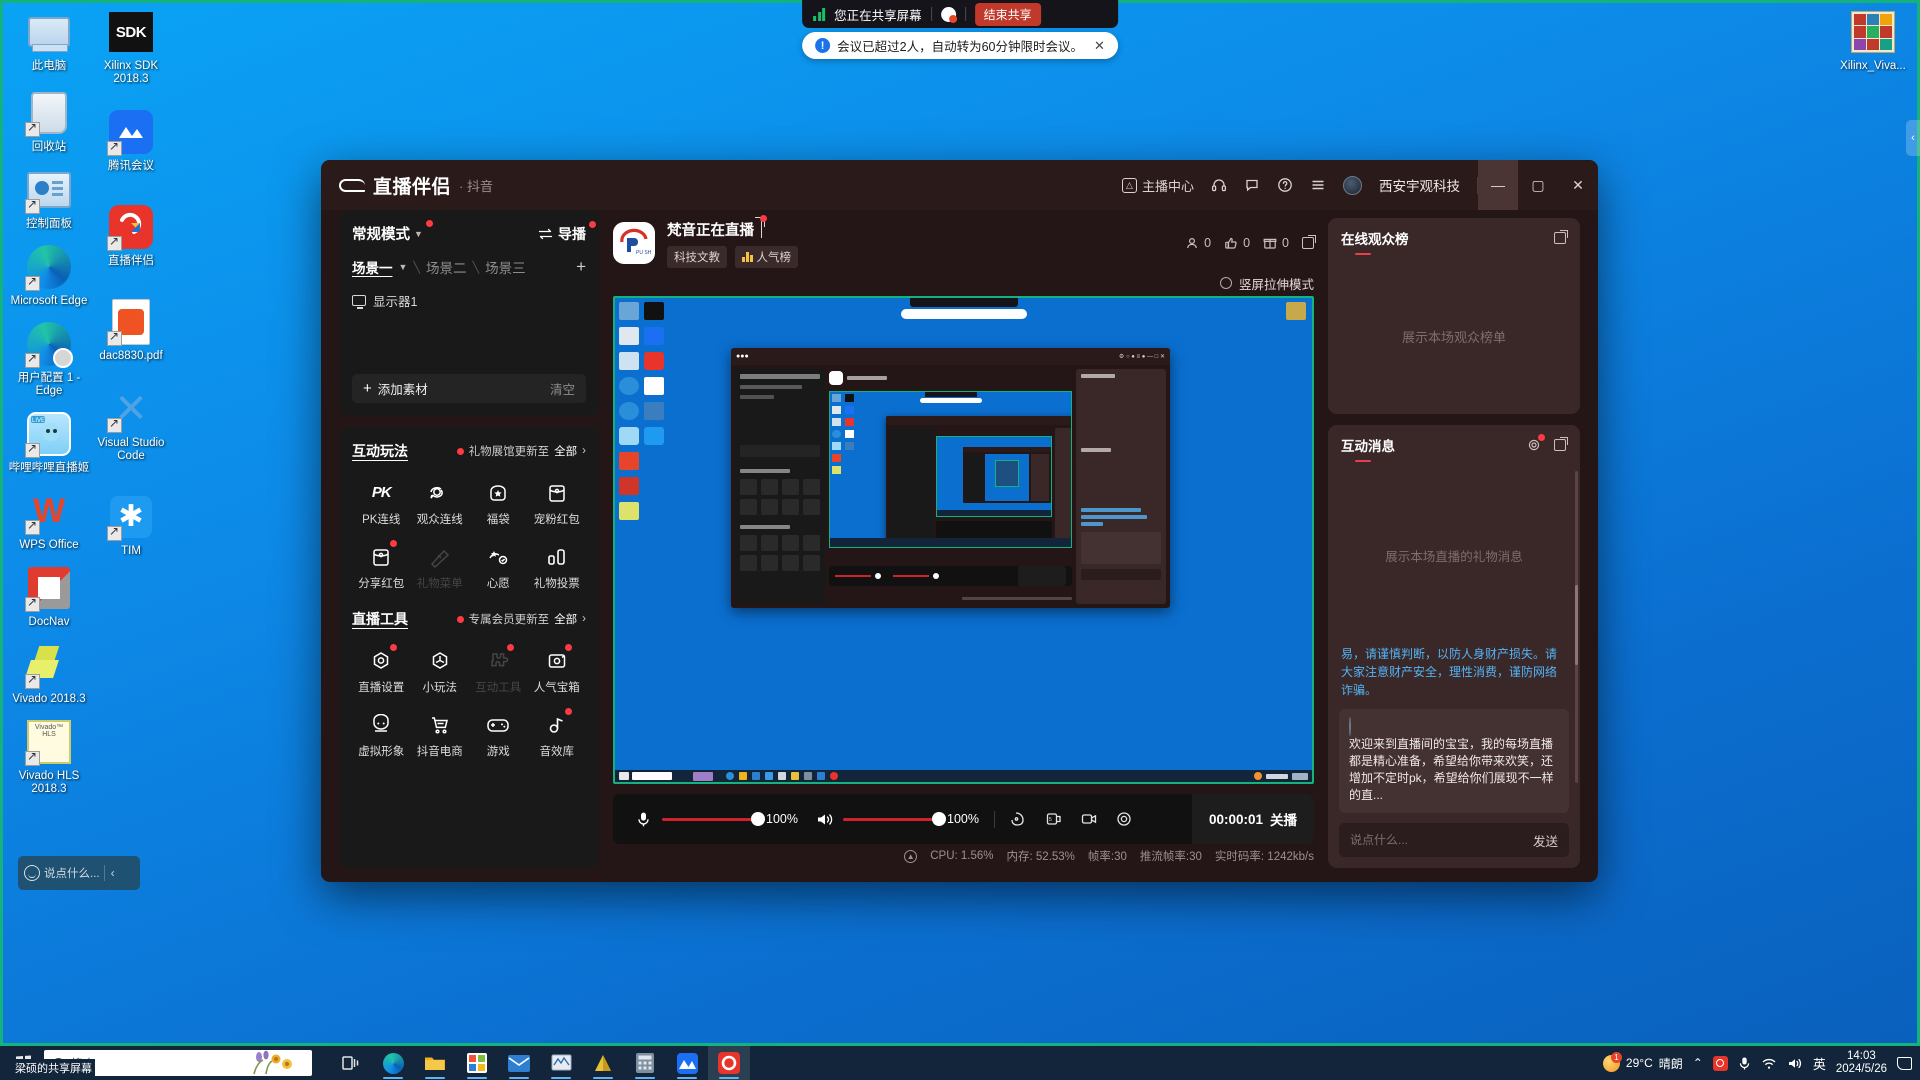 The image size is (1920, 1080). What do you see at coordinates (1744, 1063) in the screenshot?
I see `microphone-tray-icon` at bounding box center [1744, 1063].